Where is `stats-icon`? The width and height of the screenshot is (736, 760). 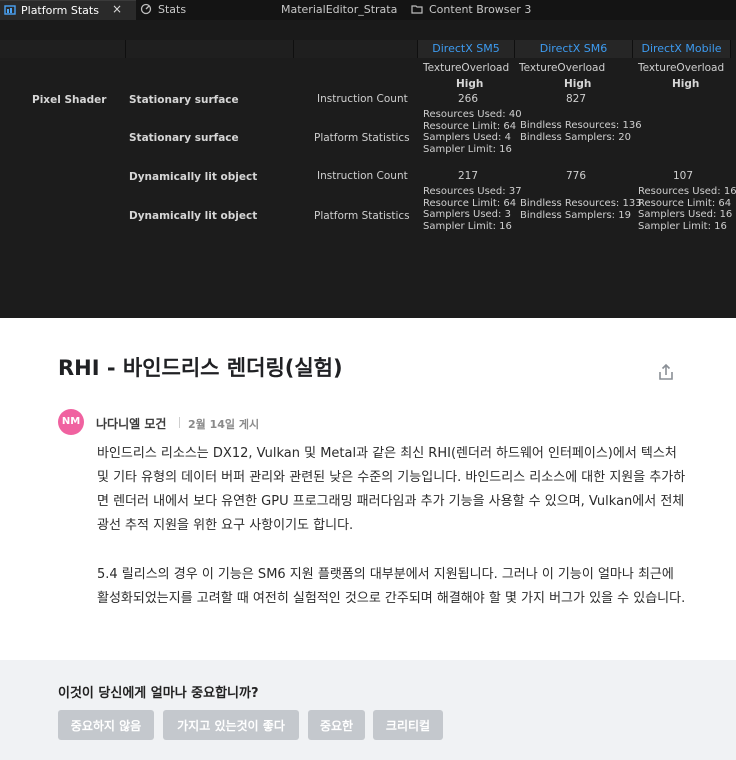 stats-icon is located at coordinates (146, 9).